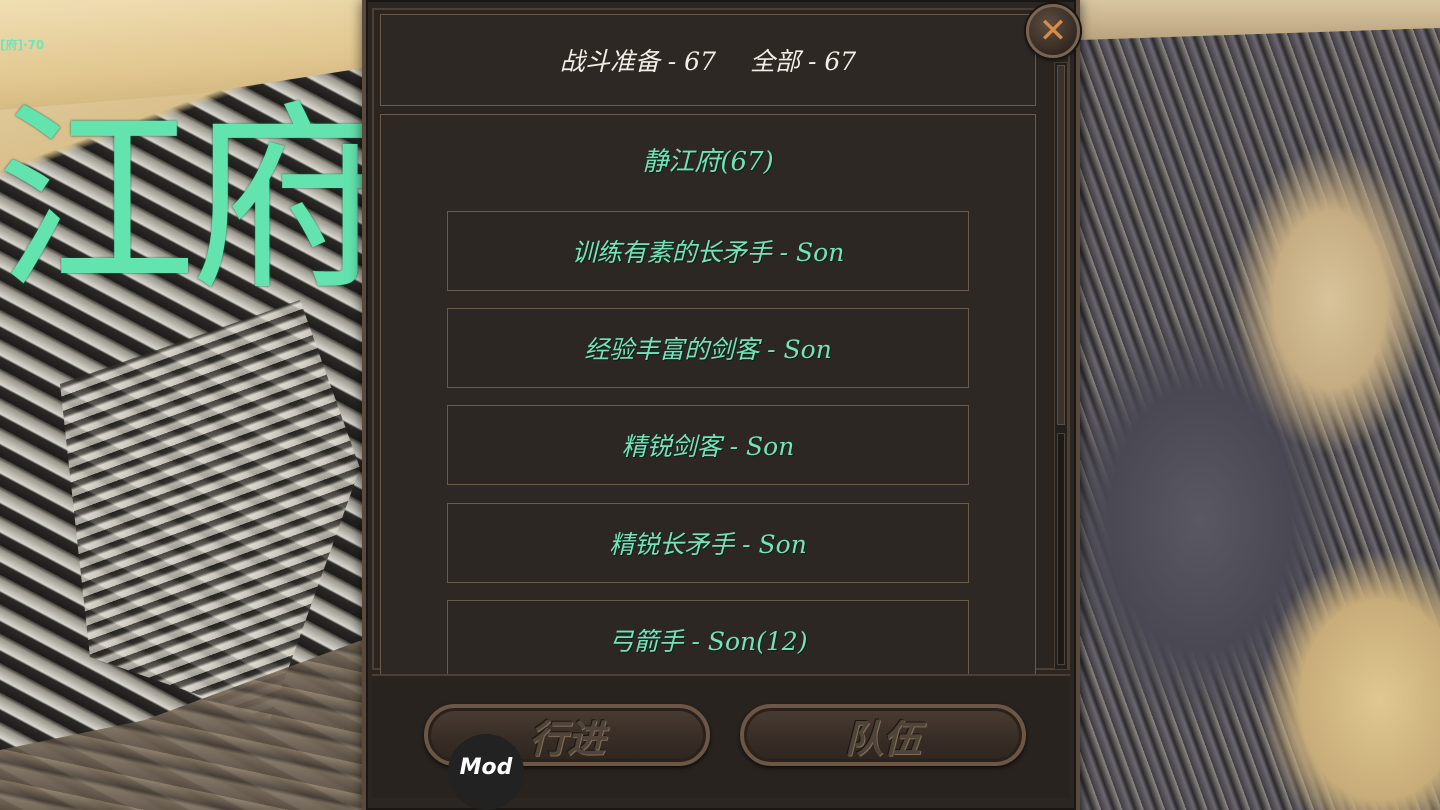 This screenshot has height=810, width=1440. I want to click on city-name-banner: 江府, so click(181, 201).